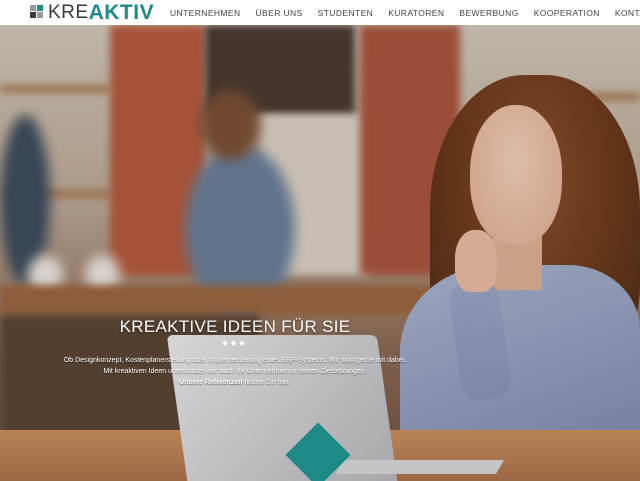 Image resolution: width=640 pixels, height=481 pixels. I want to click on hero-title: KREAKTIVE IDEEN FÜR SIE, so click(235, 326).